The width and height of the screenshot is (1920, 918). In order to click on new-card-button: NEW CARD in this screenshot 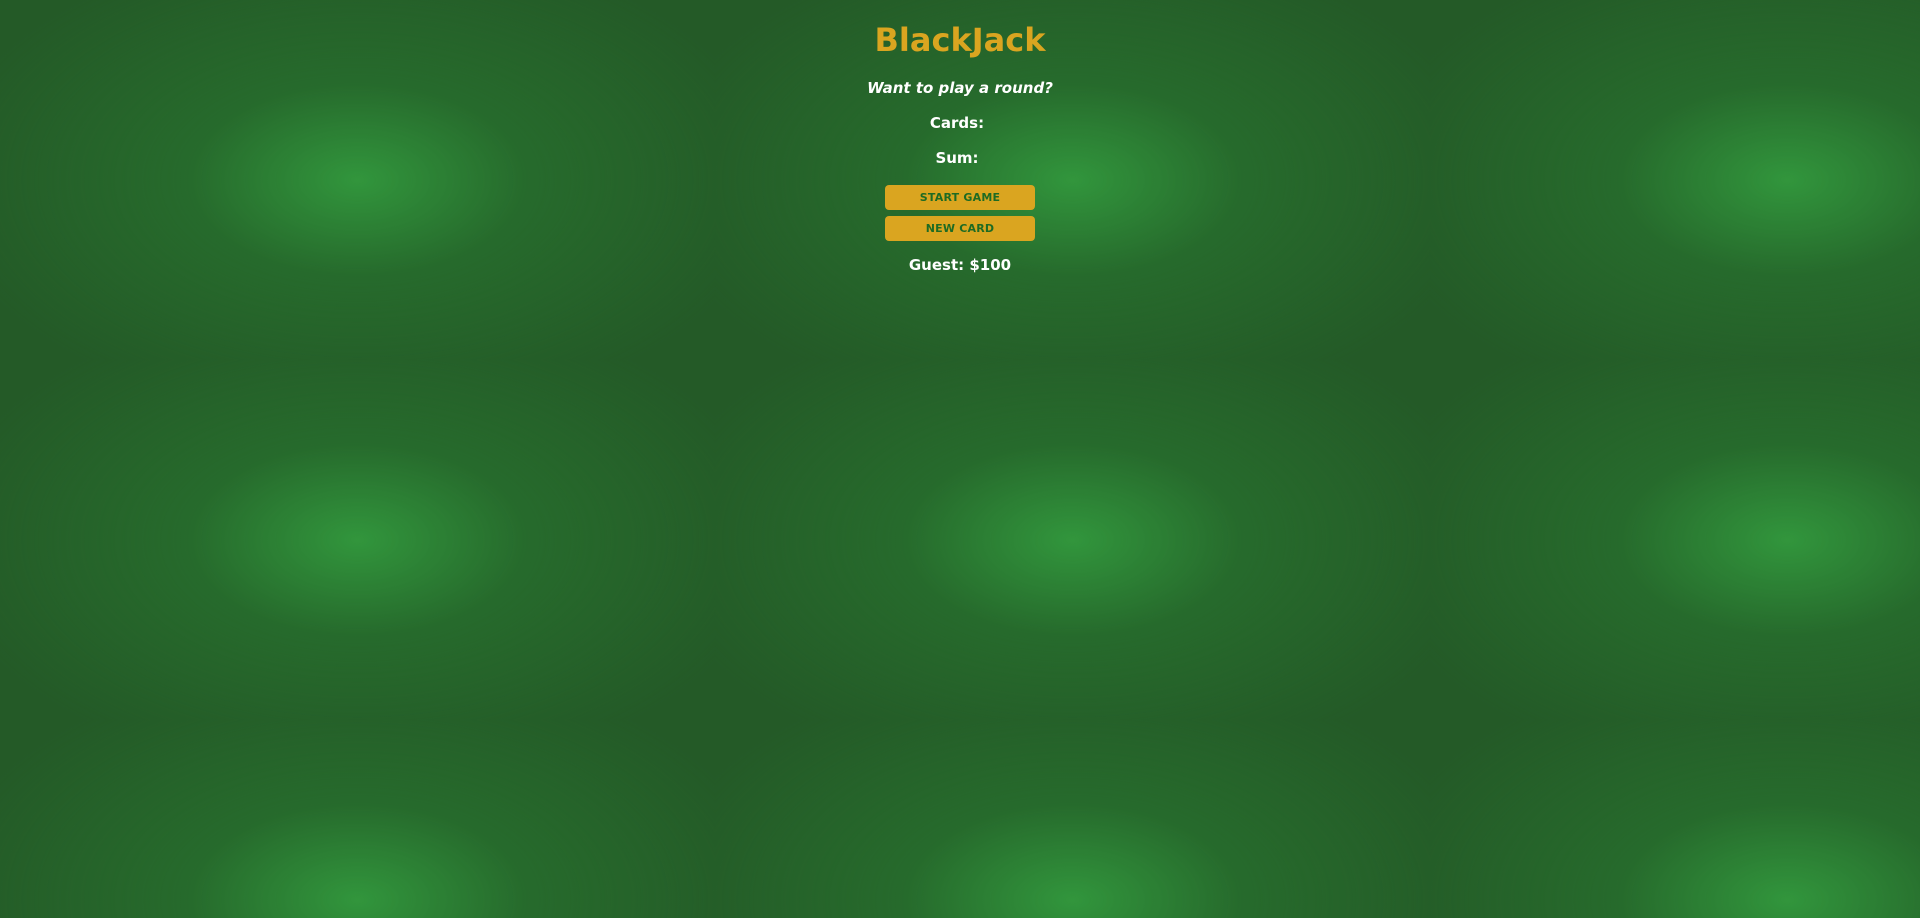, I will do `click(960, 228)`.